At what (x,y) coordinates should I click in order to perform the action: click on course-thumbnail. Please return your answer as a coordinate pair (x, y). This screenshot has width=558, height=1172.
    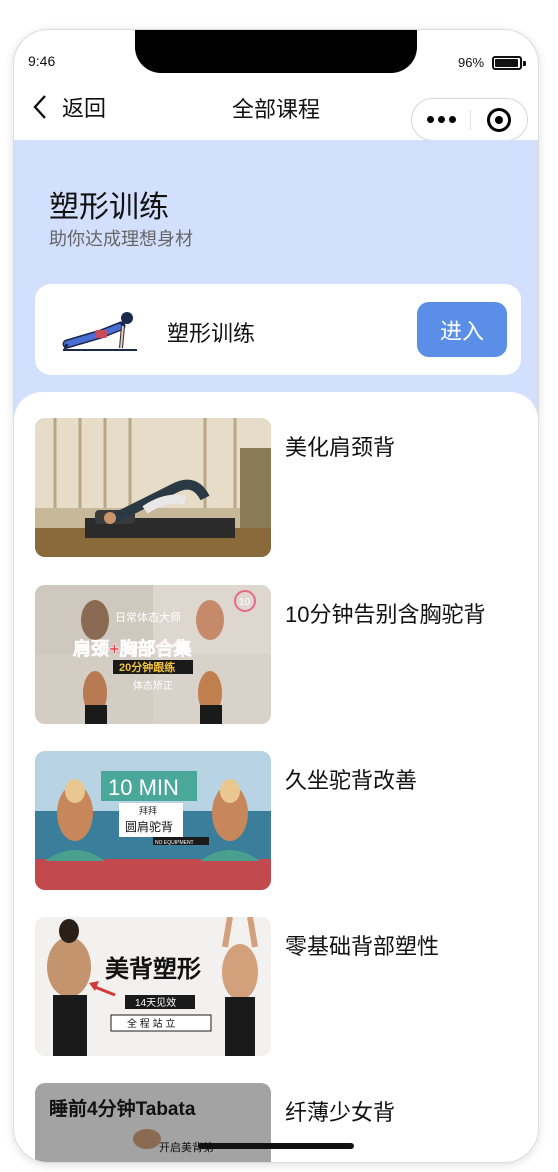
    Looking at the image, I should click on (153, 487).